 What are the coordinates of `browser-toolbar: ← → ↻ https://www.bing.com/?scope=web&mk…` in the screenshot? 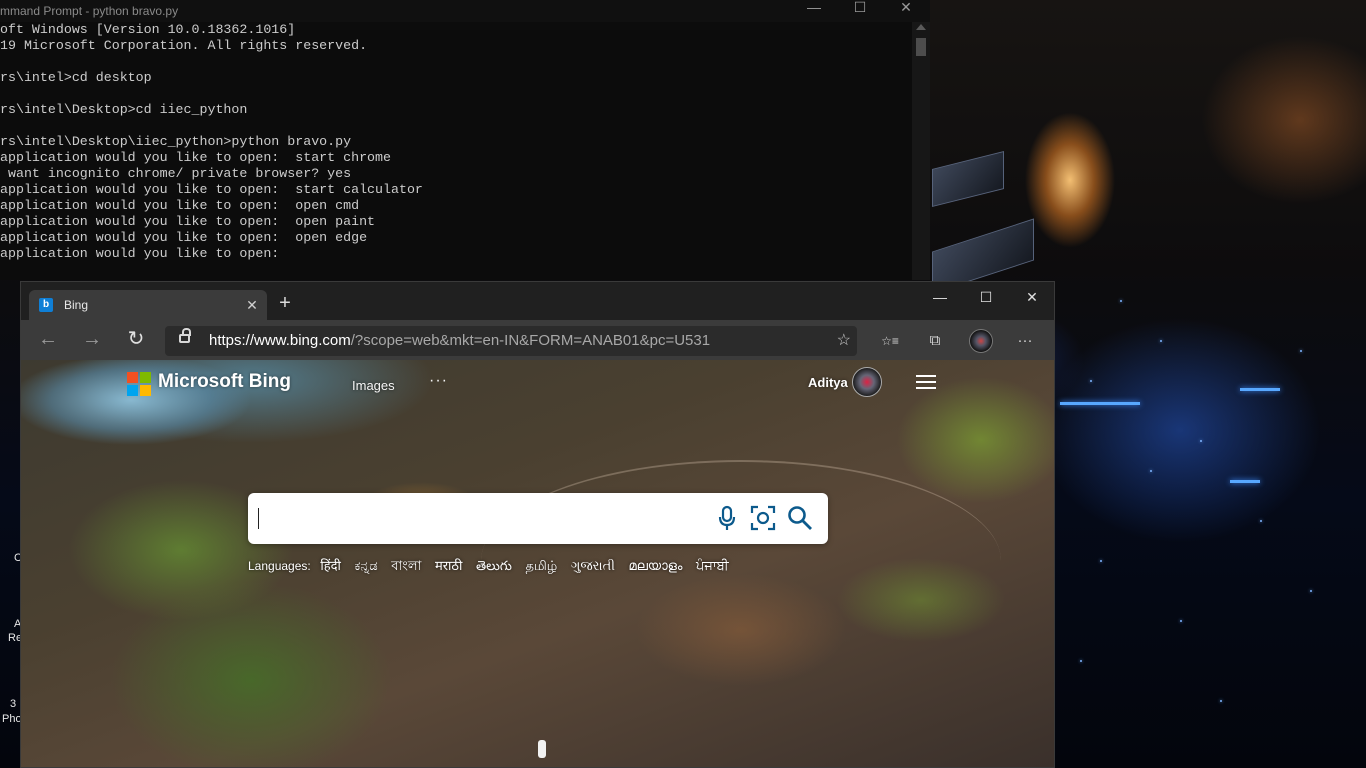 It's located at (537, 340).